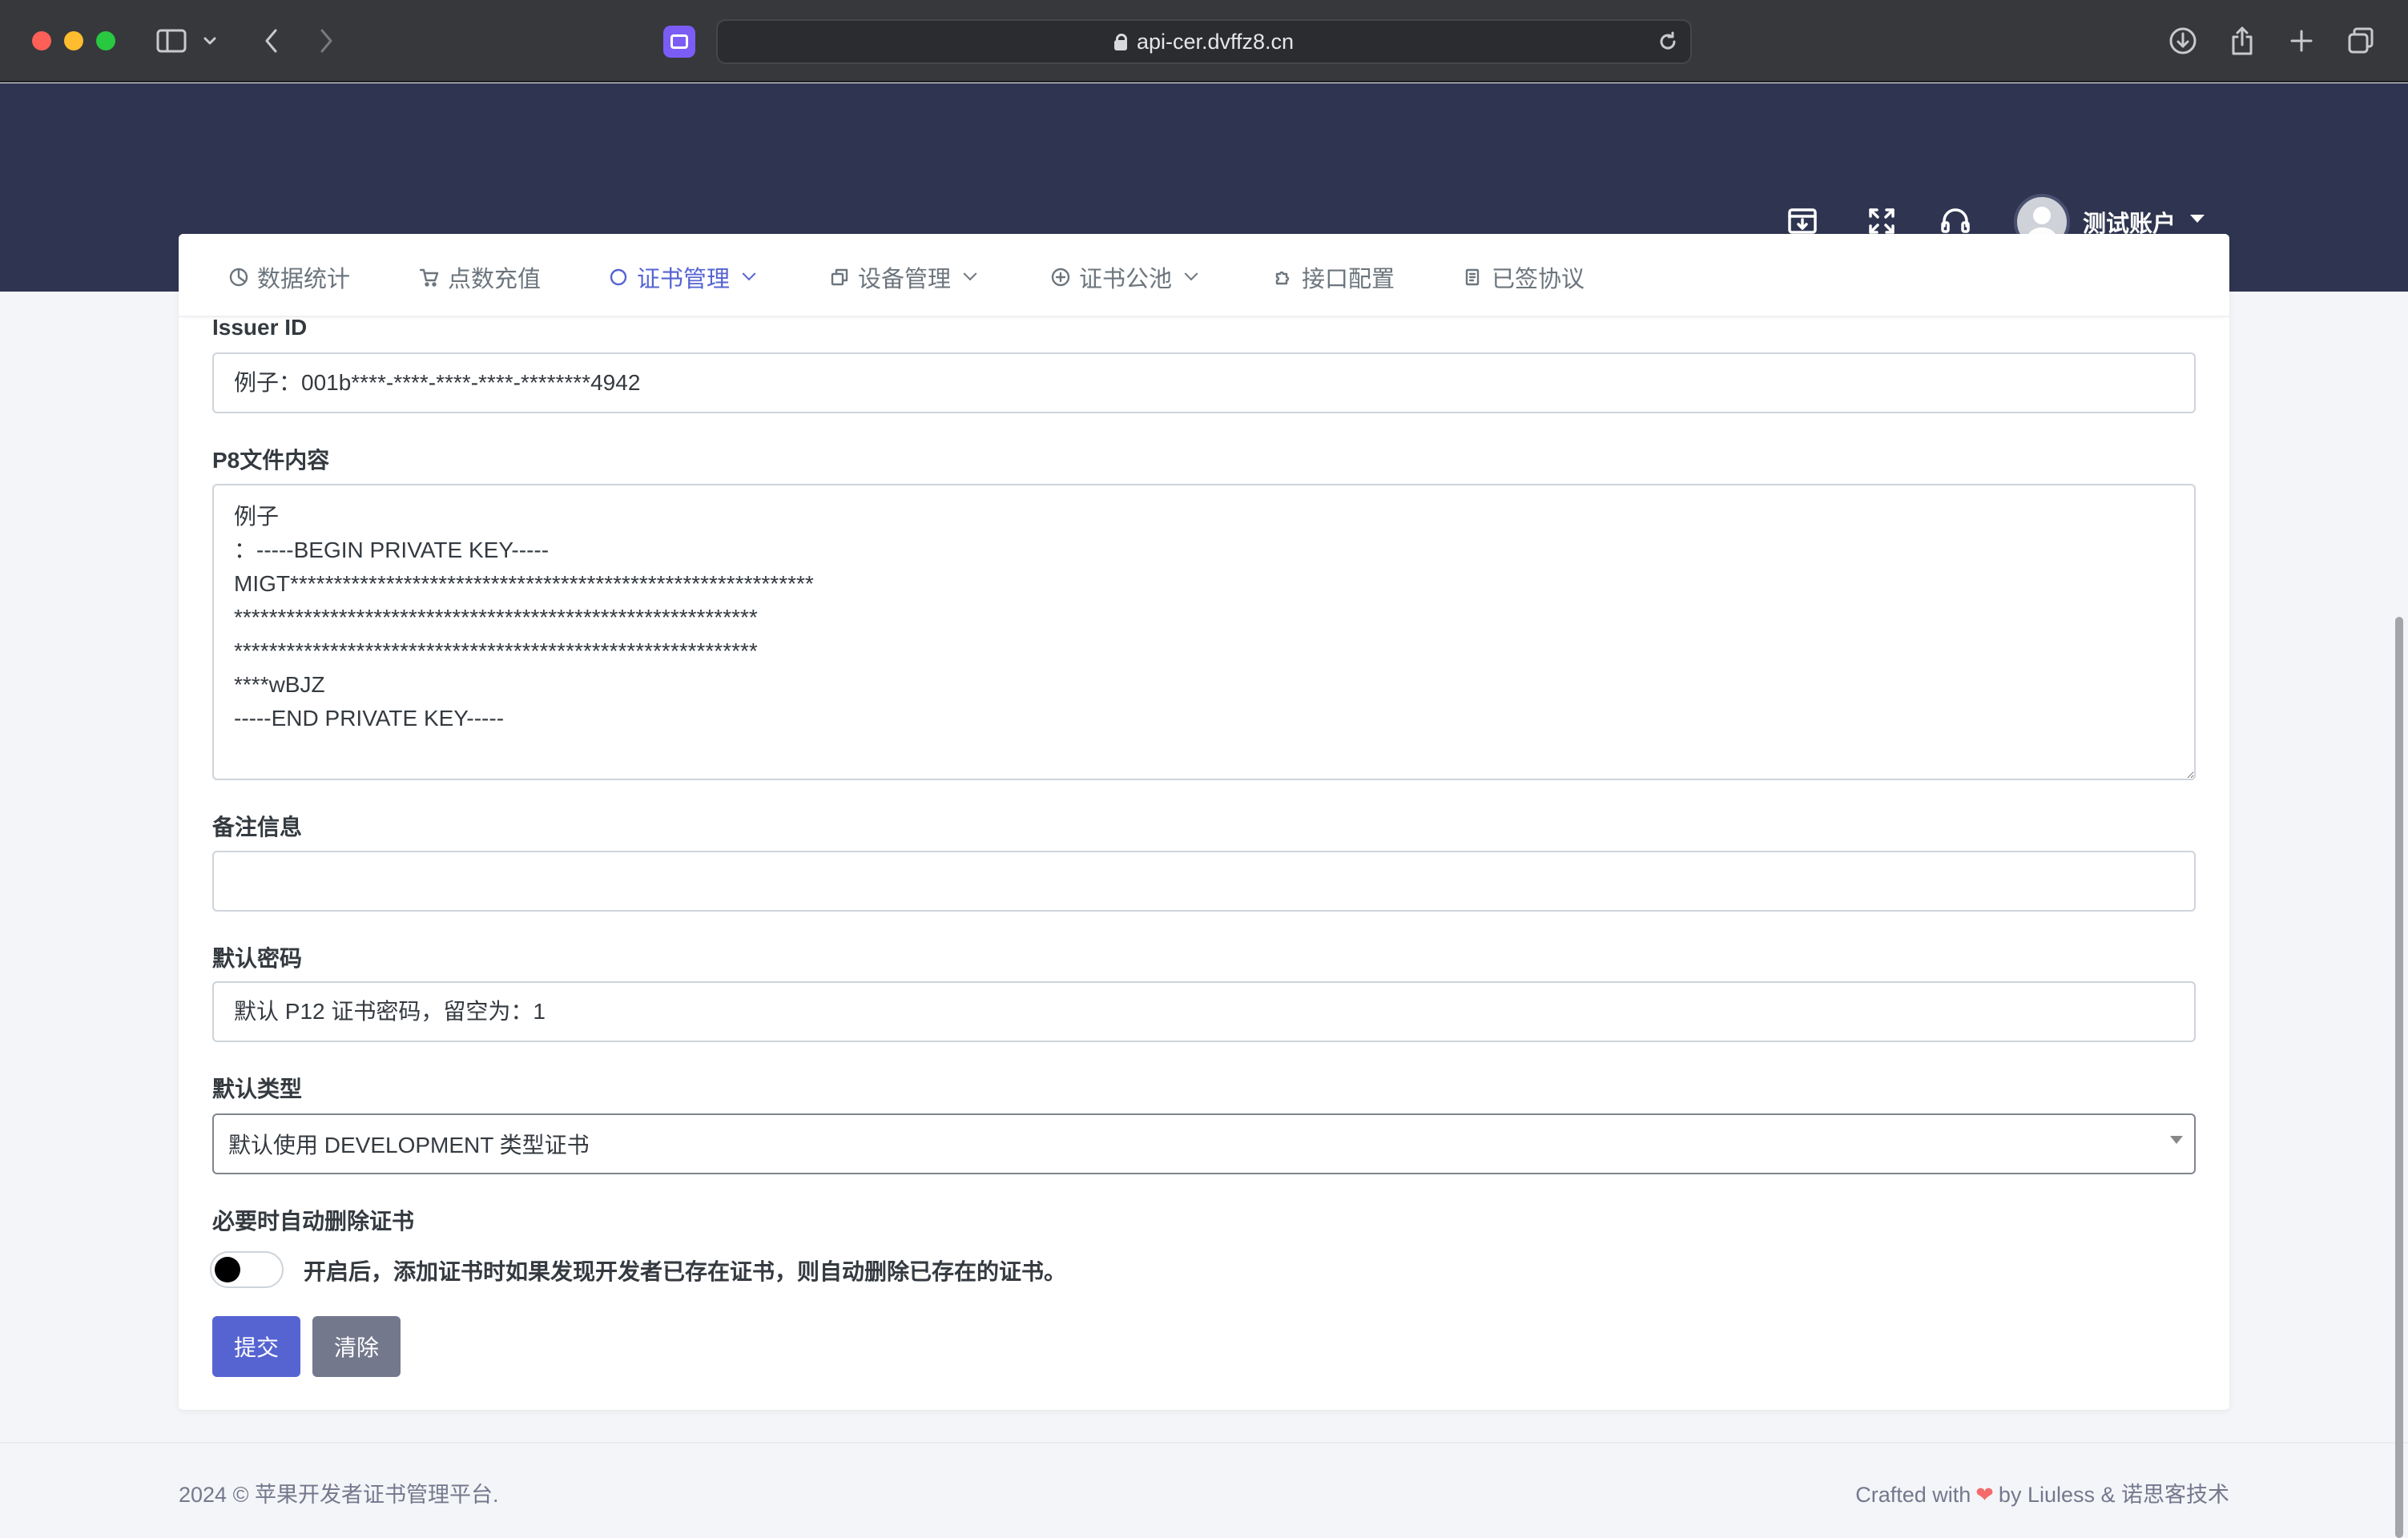 The height and width of the screenshot is (1538, 2408). I want to click on footer-credits: Crafted with ❤ by Liuless & 诺思客技术, so click(2042, 1493).